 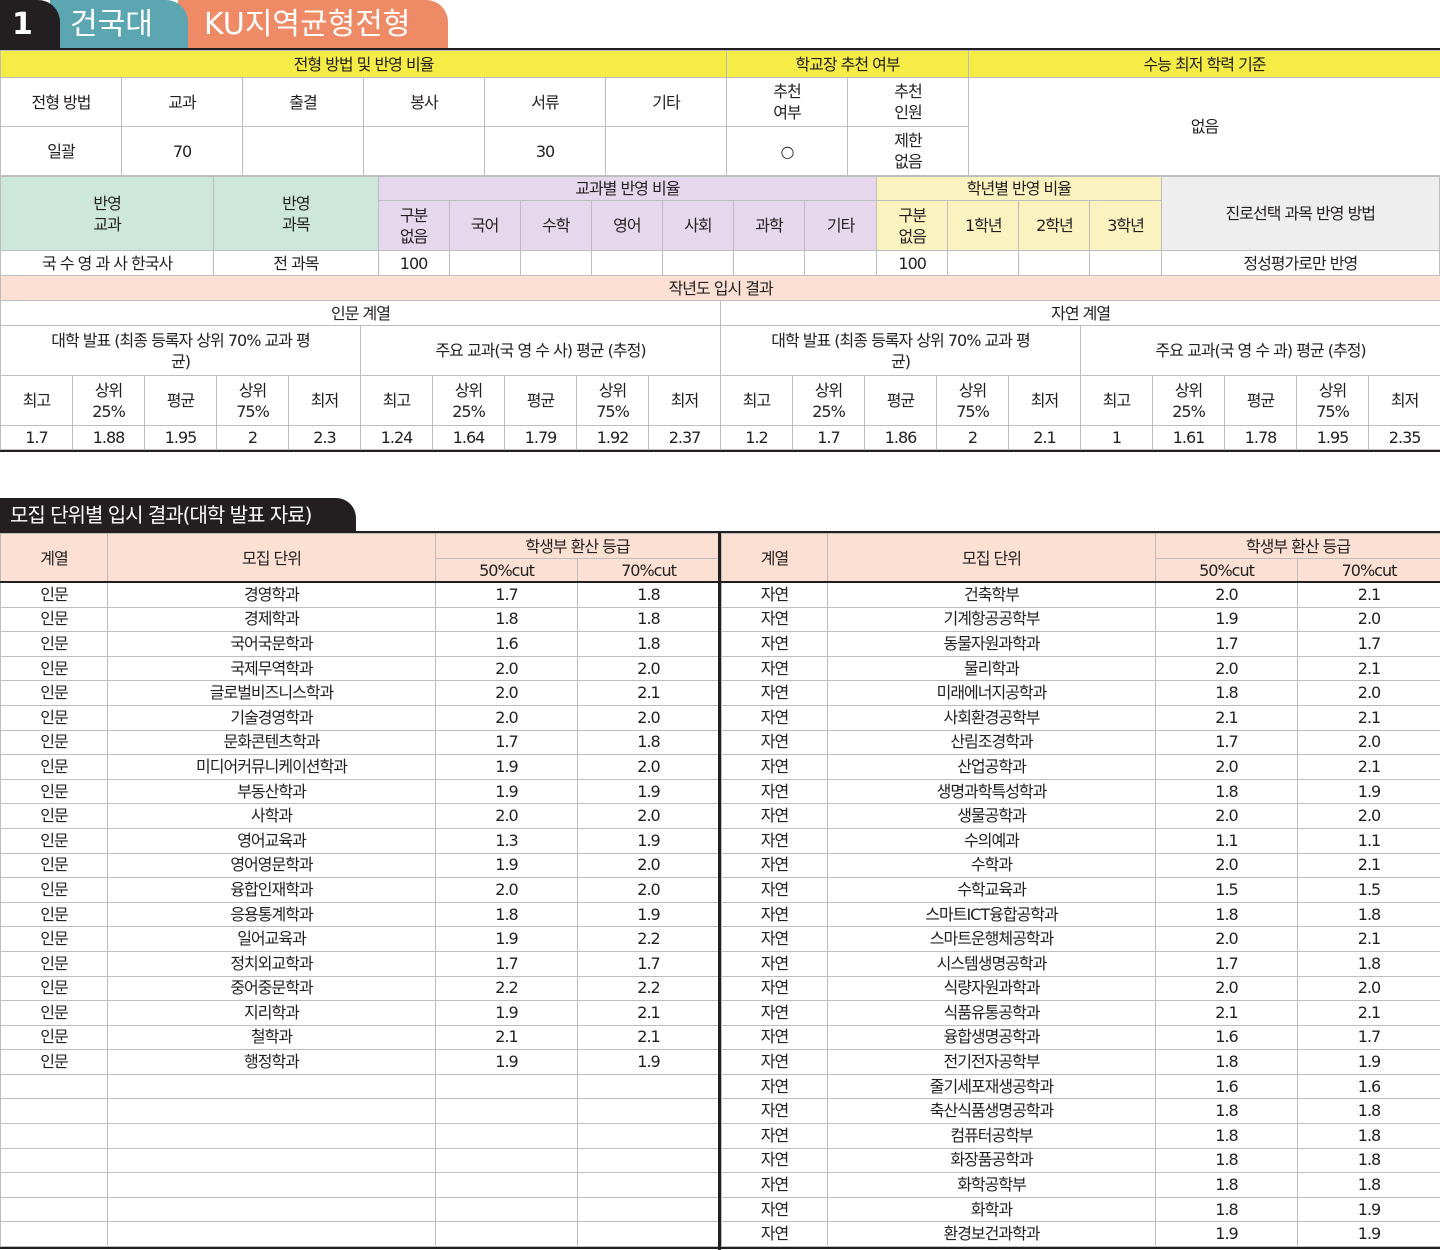 What do you see at coordinates (180, 437) in the screenshot?
I see `stat-value: 1.95` at bounding box center [180, 437].